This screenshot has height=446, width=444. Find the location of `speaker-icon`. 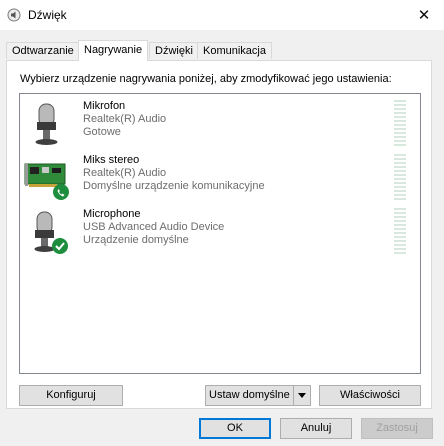

speaker-icon is located at coordinates (14, 15).